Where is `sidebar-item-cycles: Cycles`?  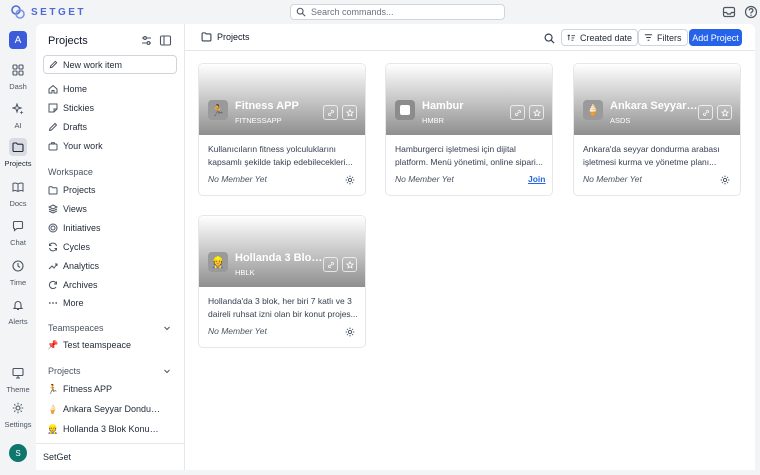
sidebar-item-cycles: Cycles is located at coordinates (110, 247).